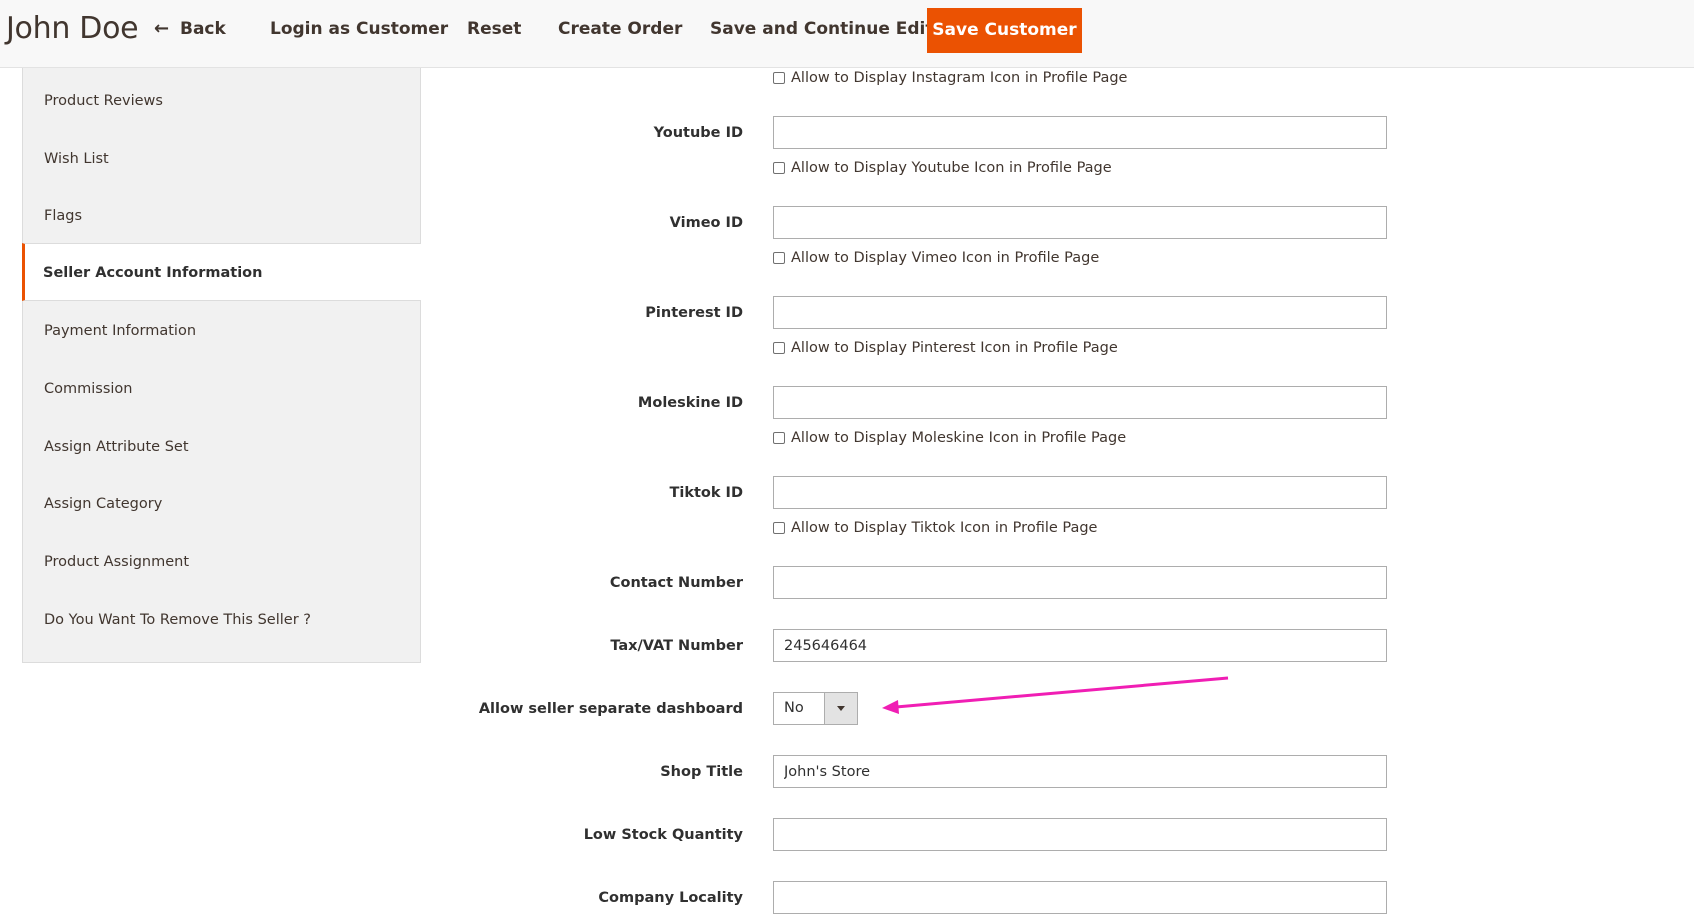 The width and height of the screenshot is (1694, 915). I want to click on contact-number-label: Contact Number, so click(676, 583).